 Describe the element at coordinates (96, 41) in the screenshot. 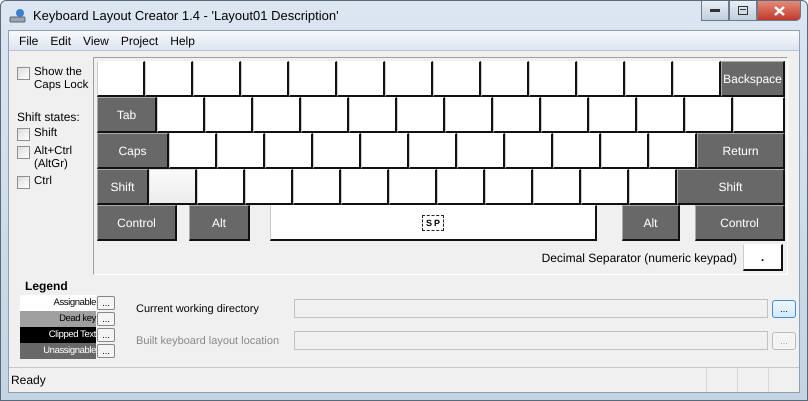

I see `menu-item: View` at that location.